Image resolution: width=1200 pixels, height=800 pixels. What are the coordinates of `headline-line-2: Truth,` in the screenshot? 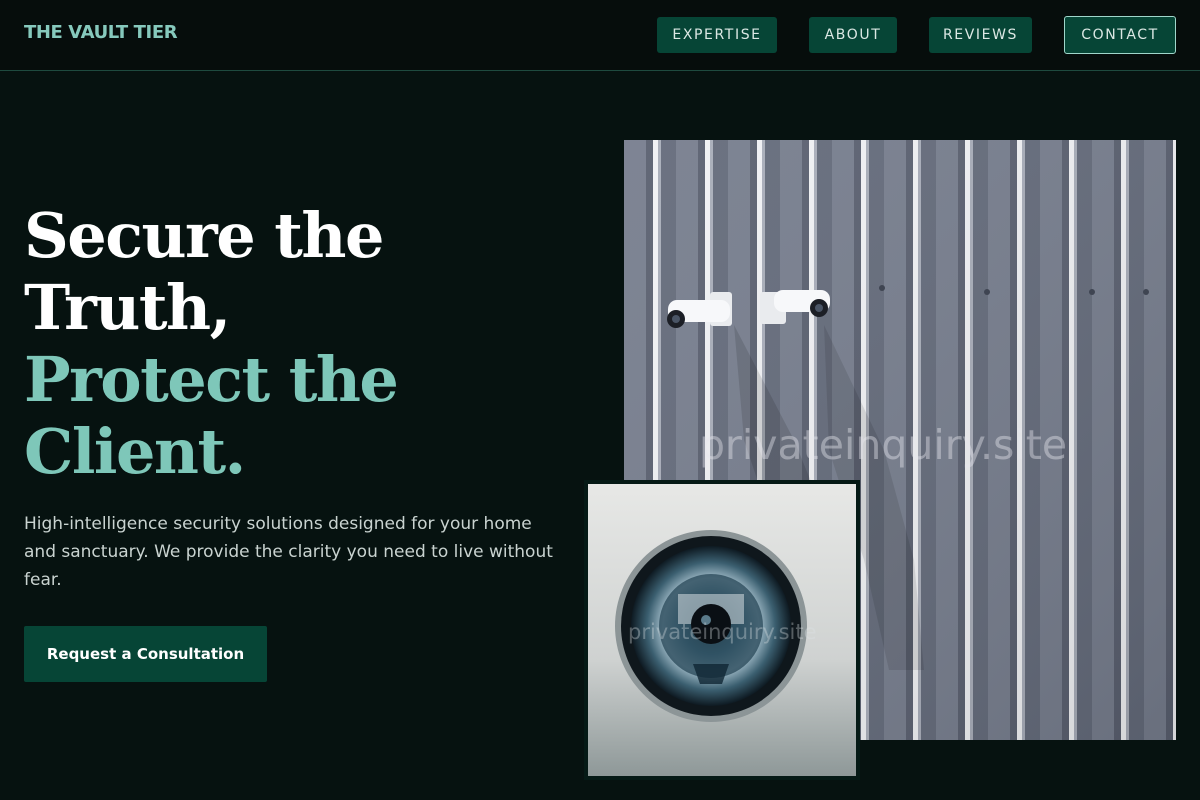 It's located at (127, 307).